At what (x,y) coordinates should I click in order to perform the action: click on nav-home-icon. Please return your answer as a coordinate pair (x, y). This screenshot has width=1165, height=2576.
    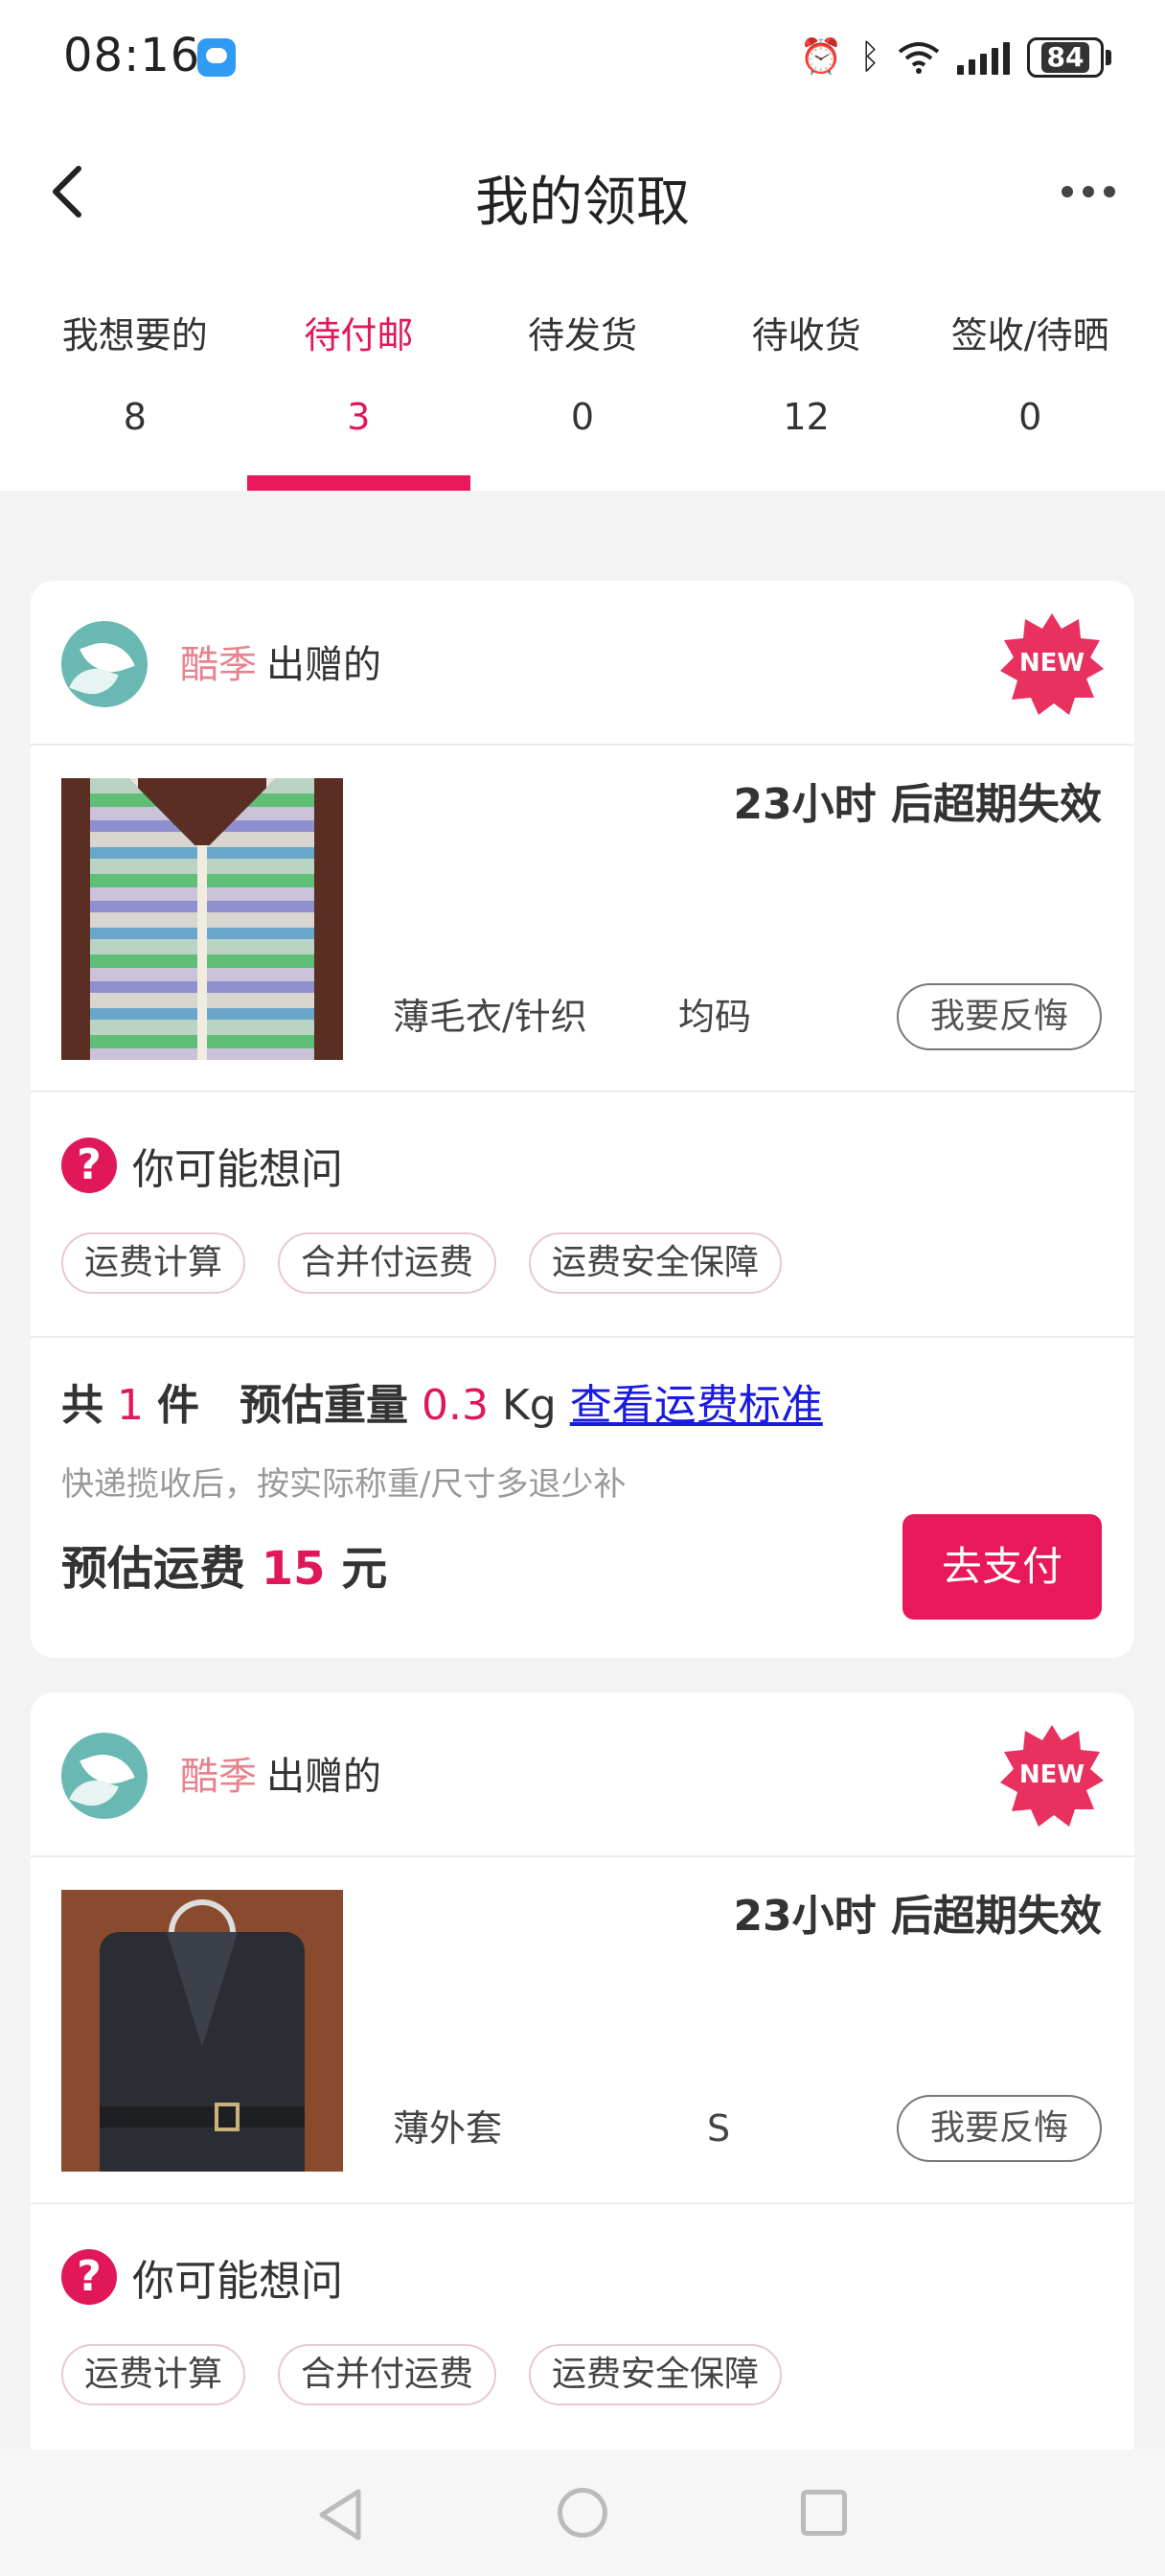
    Looking at the image, I should click on (582, 2513).